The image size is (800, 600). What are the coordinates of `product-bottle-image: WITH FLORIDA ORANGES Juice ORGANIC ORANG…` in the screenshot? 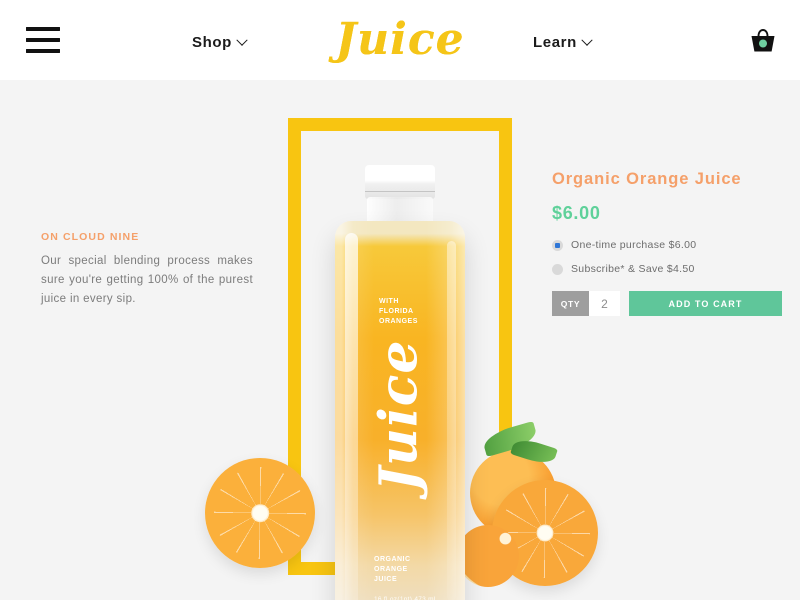 It's located at (400, 342).